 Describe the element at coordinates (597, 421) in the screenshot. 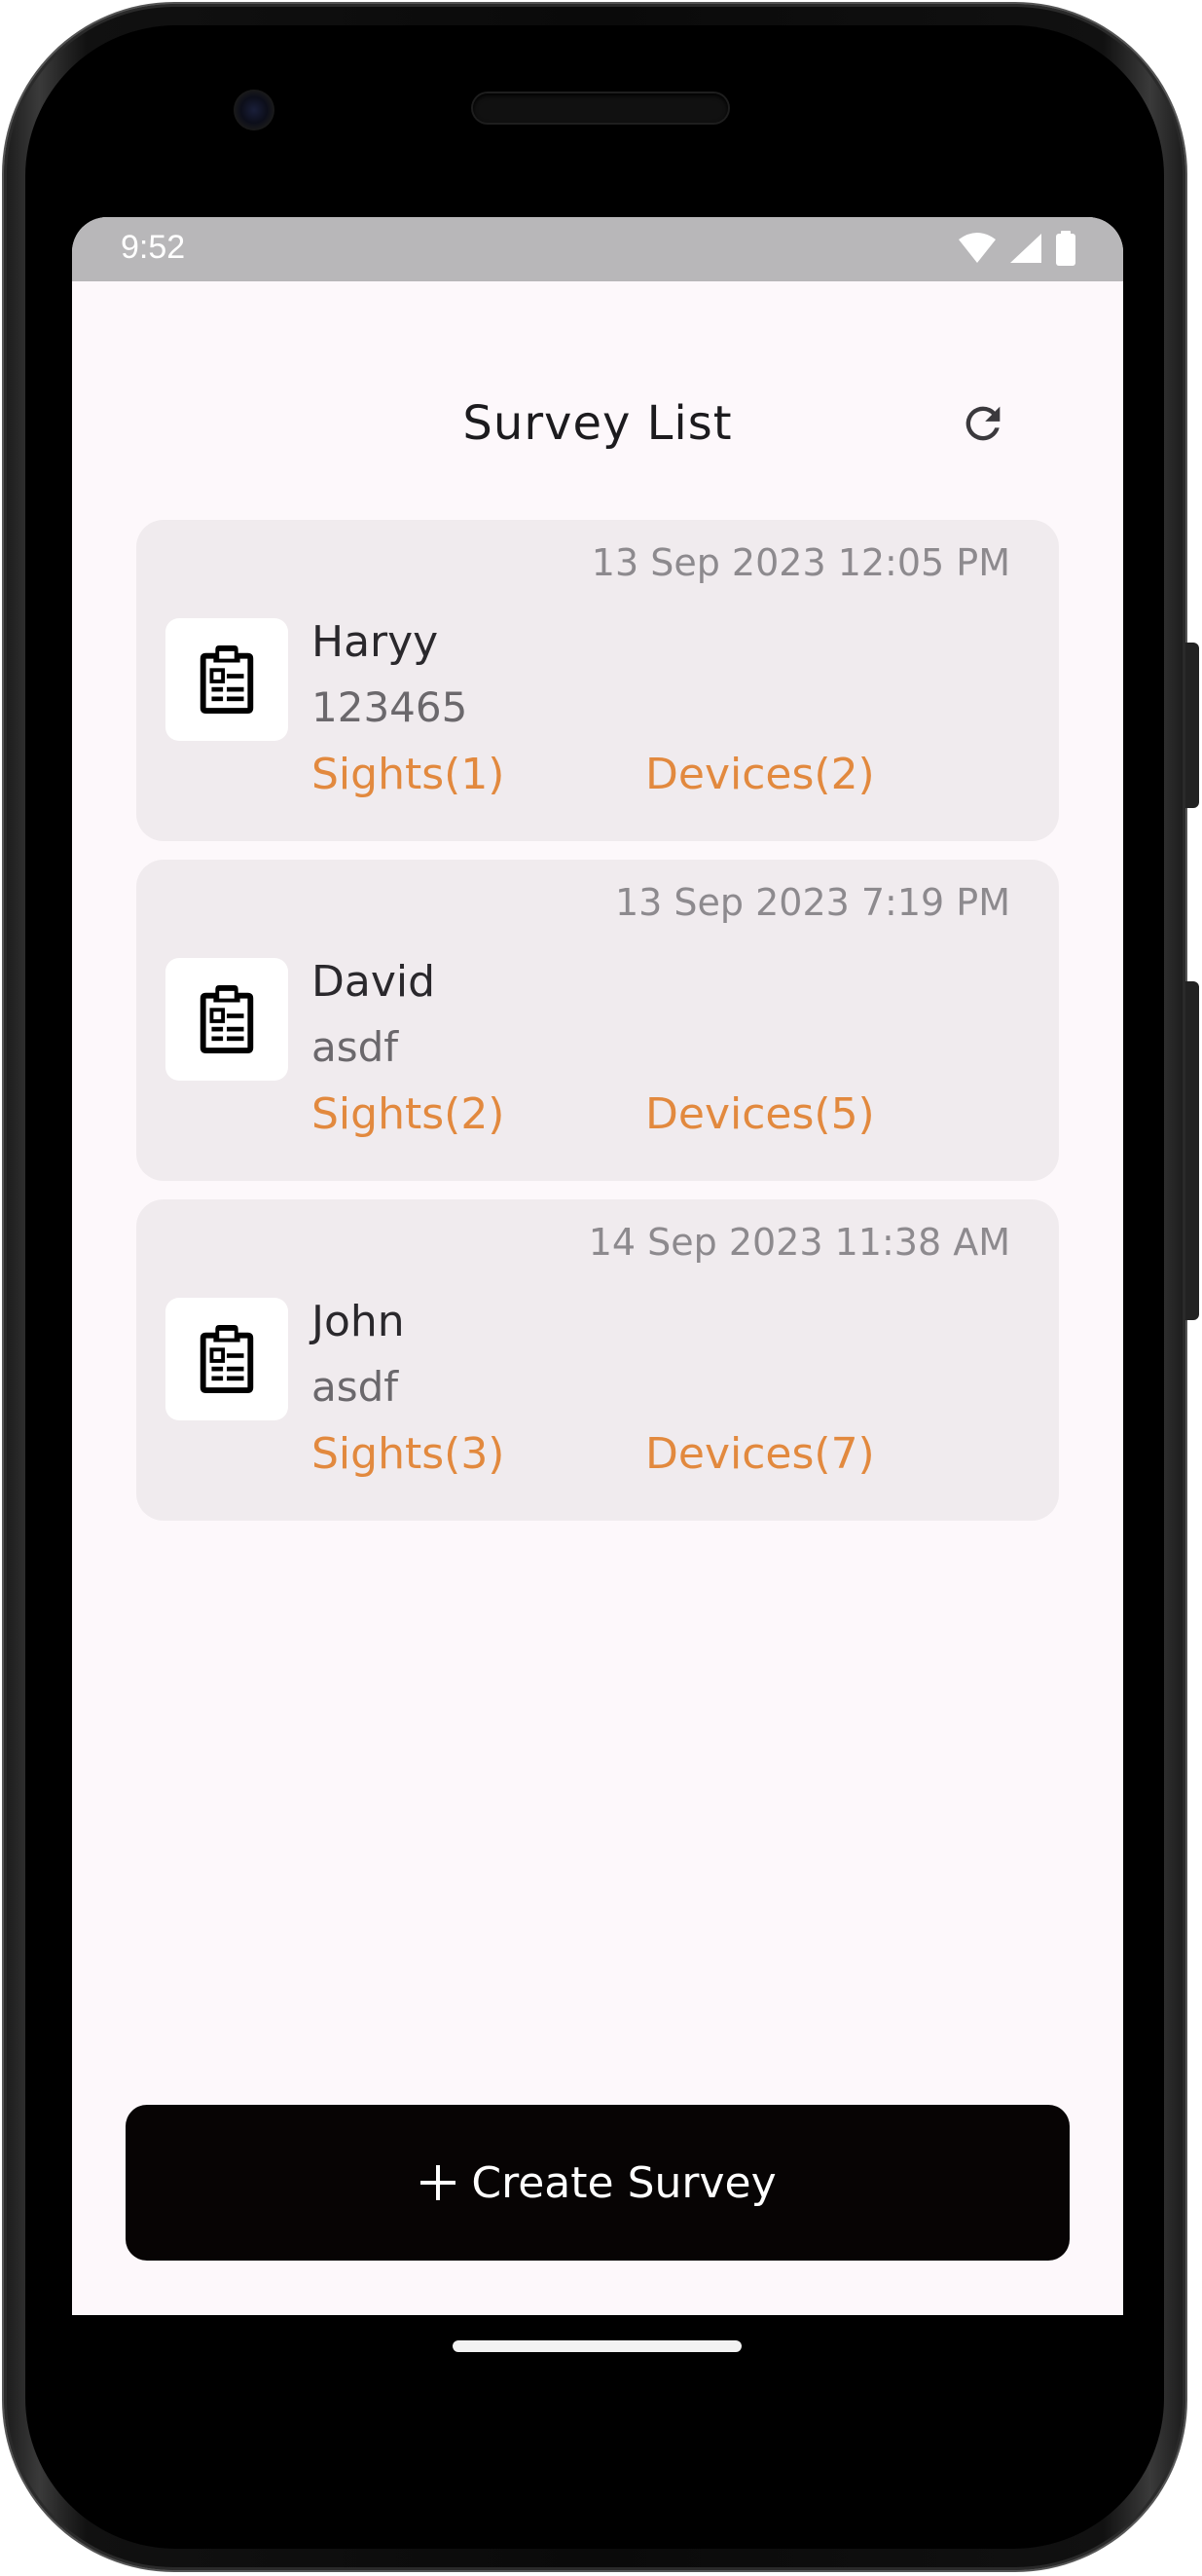

I see `app-header: Survey List` at that location.